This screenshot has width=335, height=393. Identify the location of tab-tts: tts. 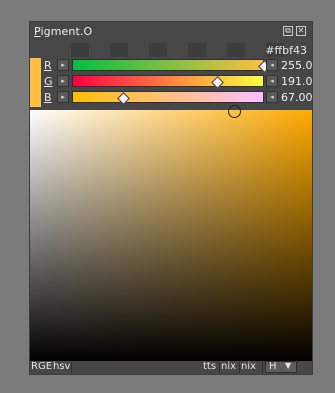
(209, 366).